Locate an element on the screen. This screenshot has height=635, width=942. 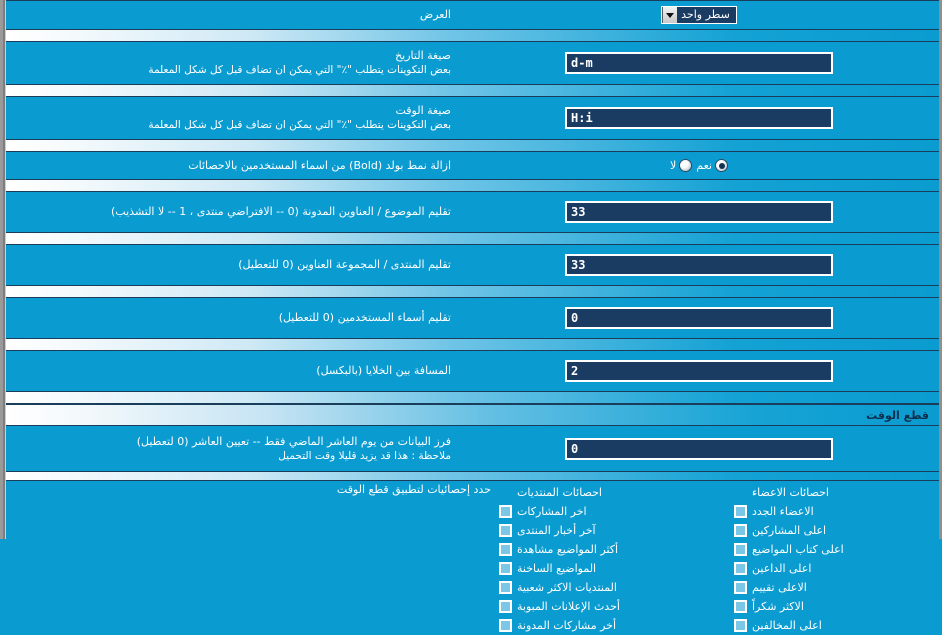
time-cut-sort-input: 0 is located at coordinates (699, 448).